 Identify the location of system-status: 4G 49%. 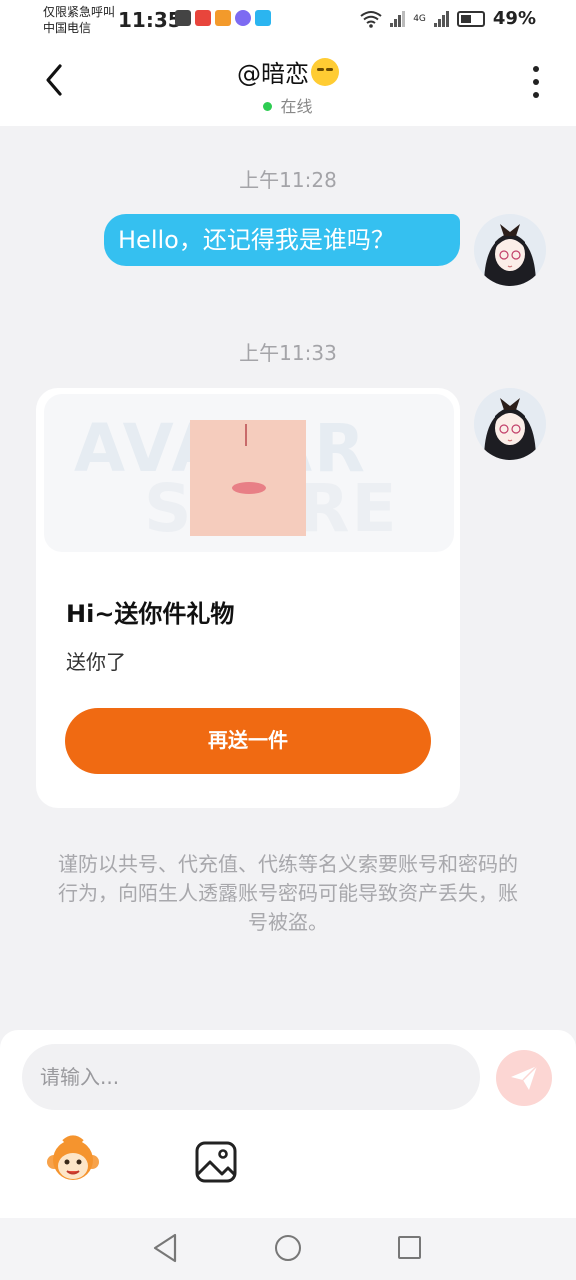
(448, 18).